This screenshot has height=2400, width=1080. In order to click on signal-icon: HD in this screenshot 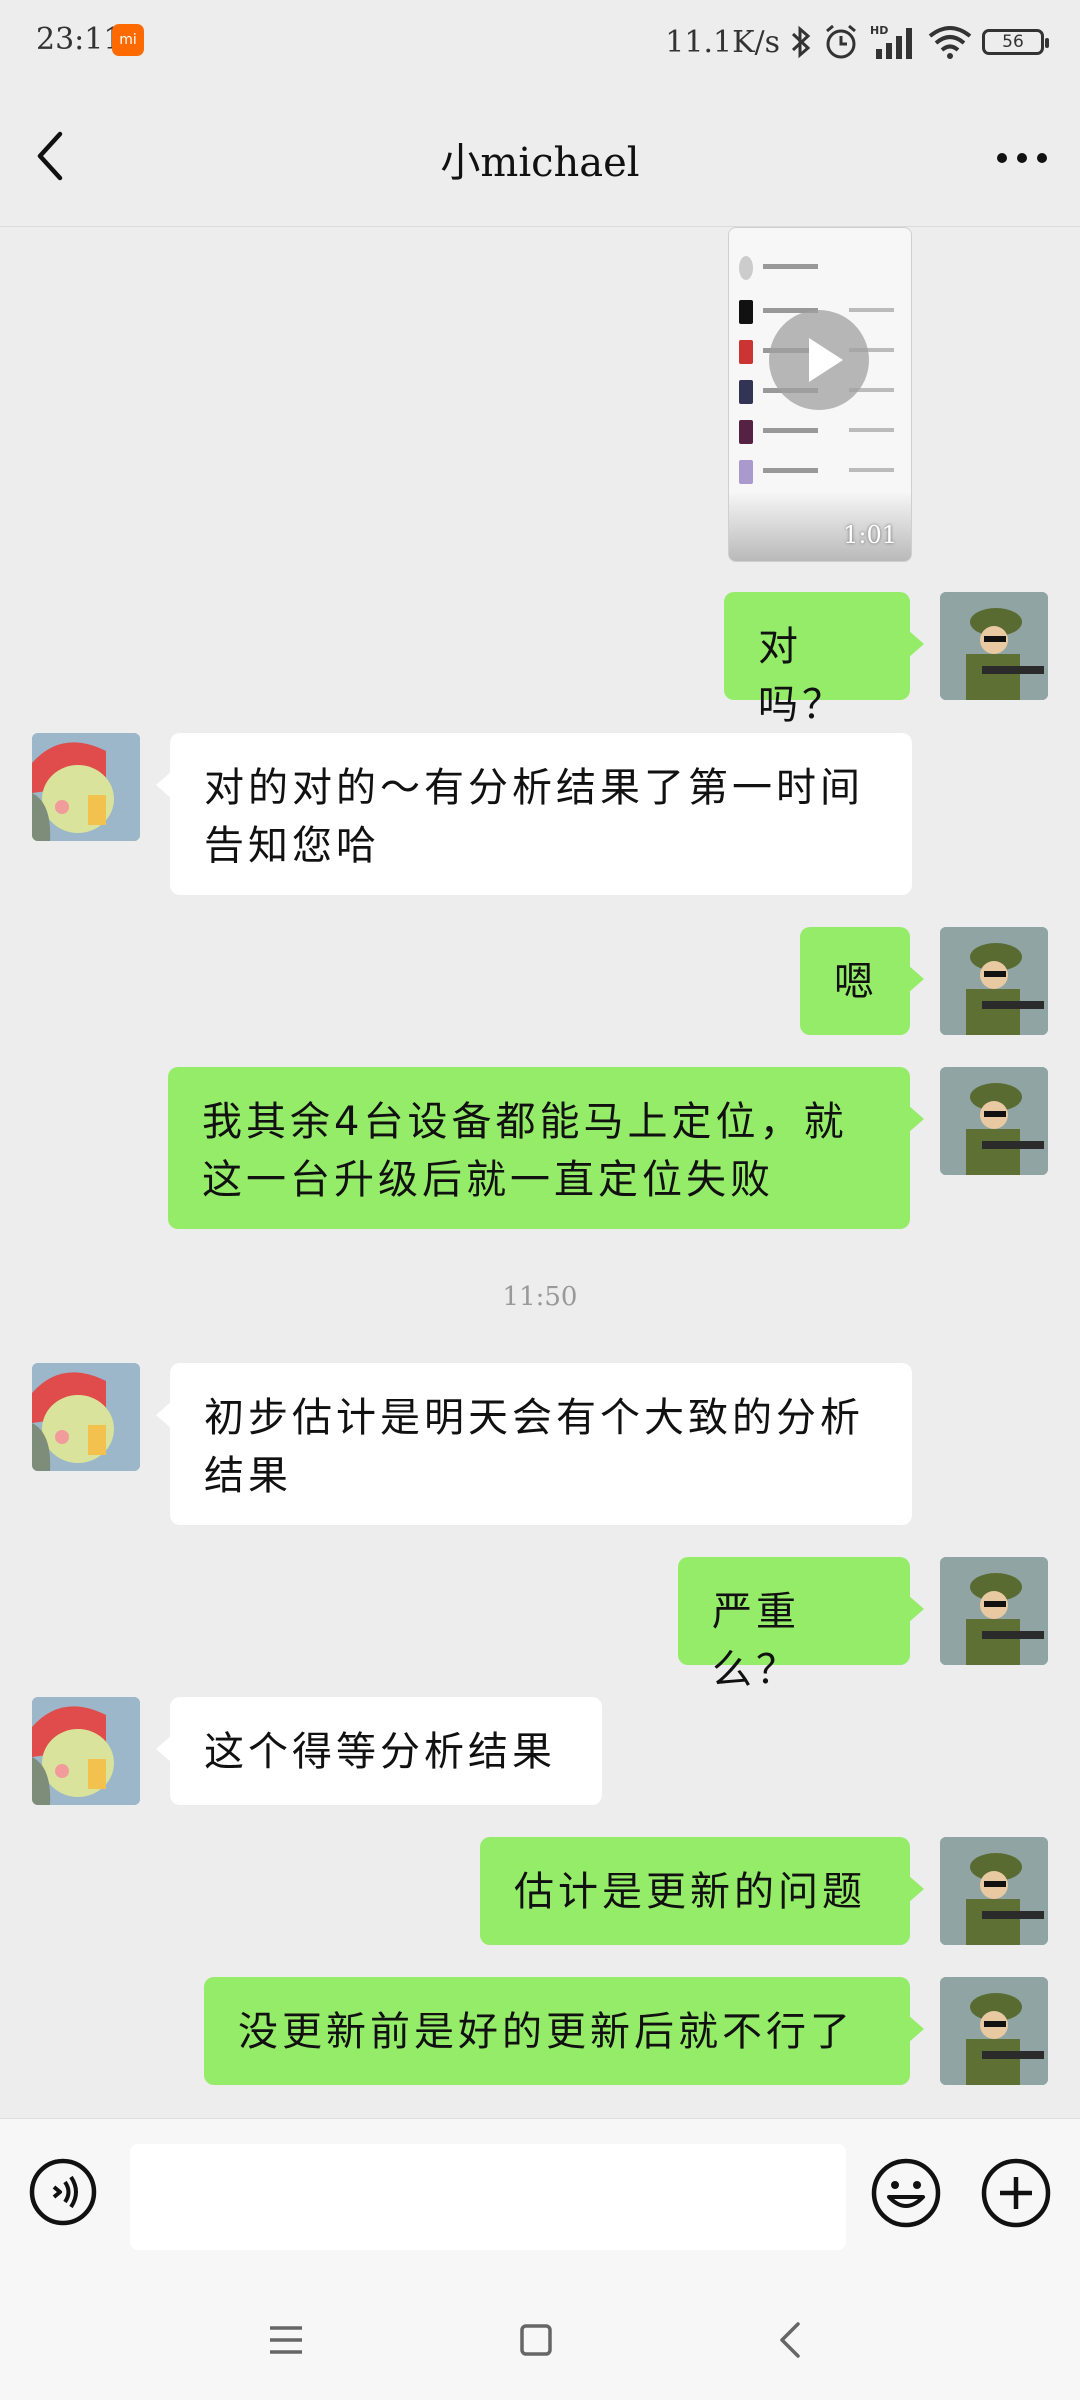, I will do `click(891, 41)`.